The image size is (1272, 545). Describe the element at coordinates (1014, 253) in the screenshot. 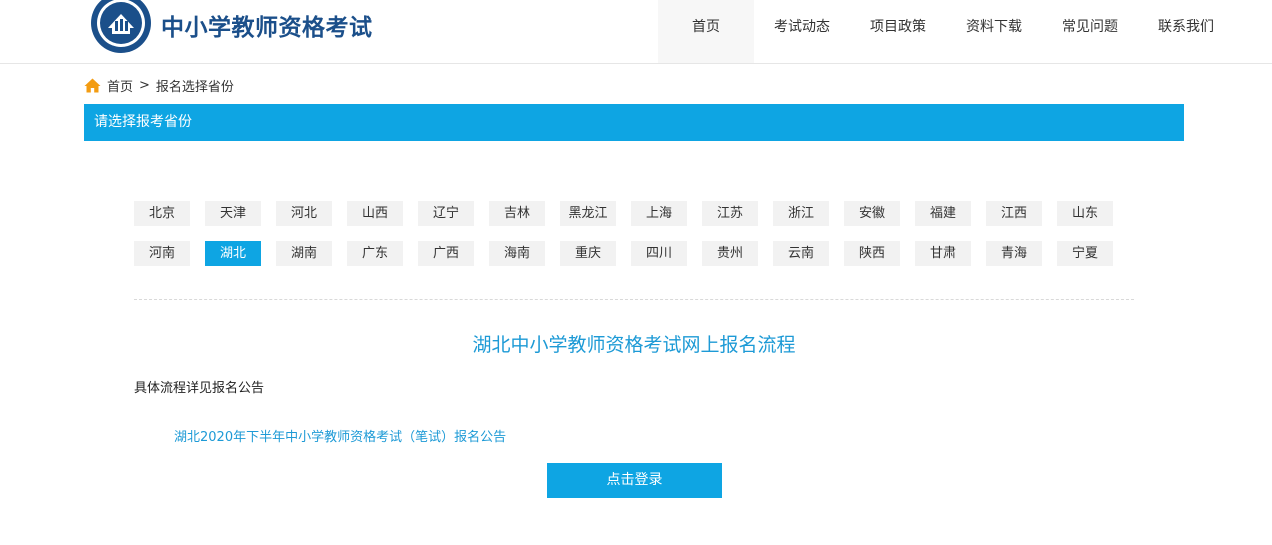

I see `province-button: 青海` at that location.